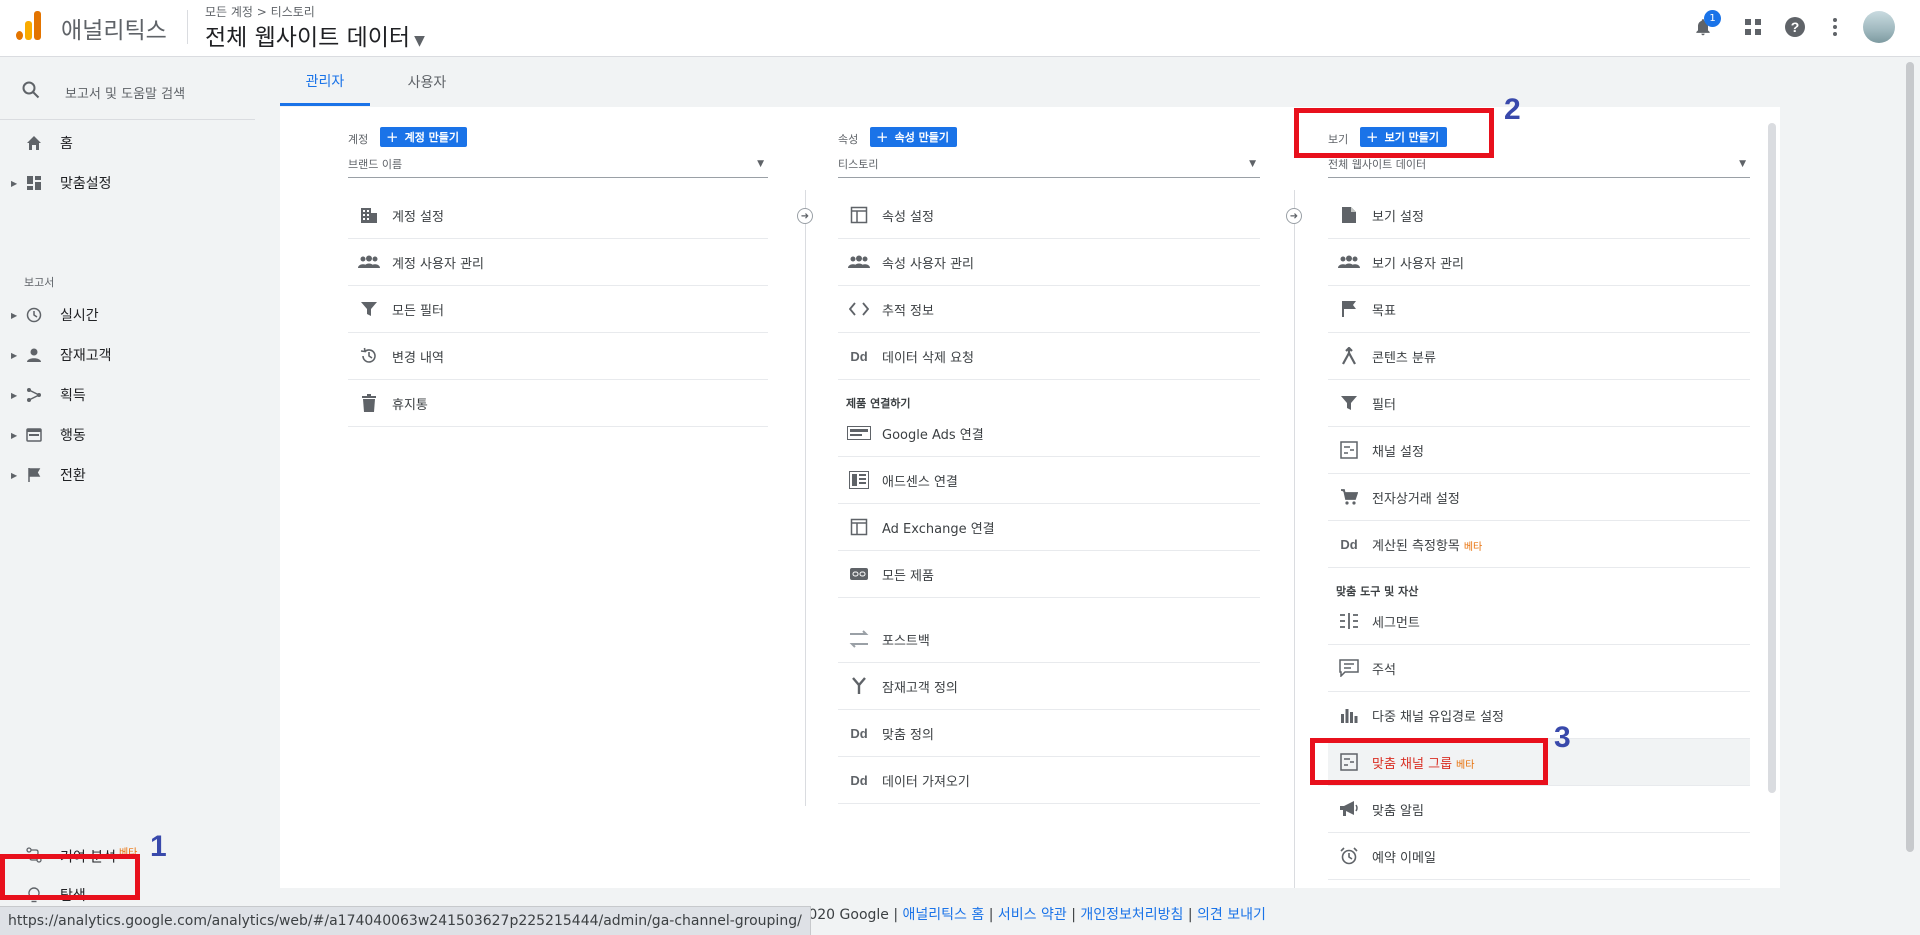  I want to click on annotation-box-admin, so click(70, 877).